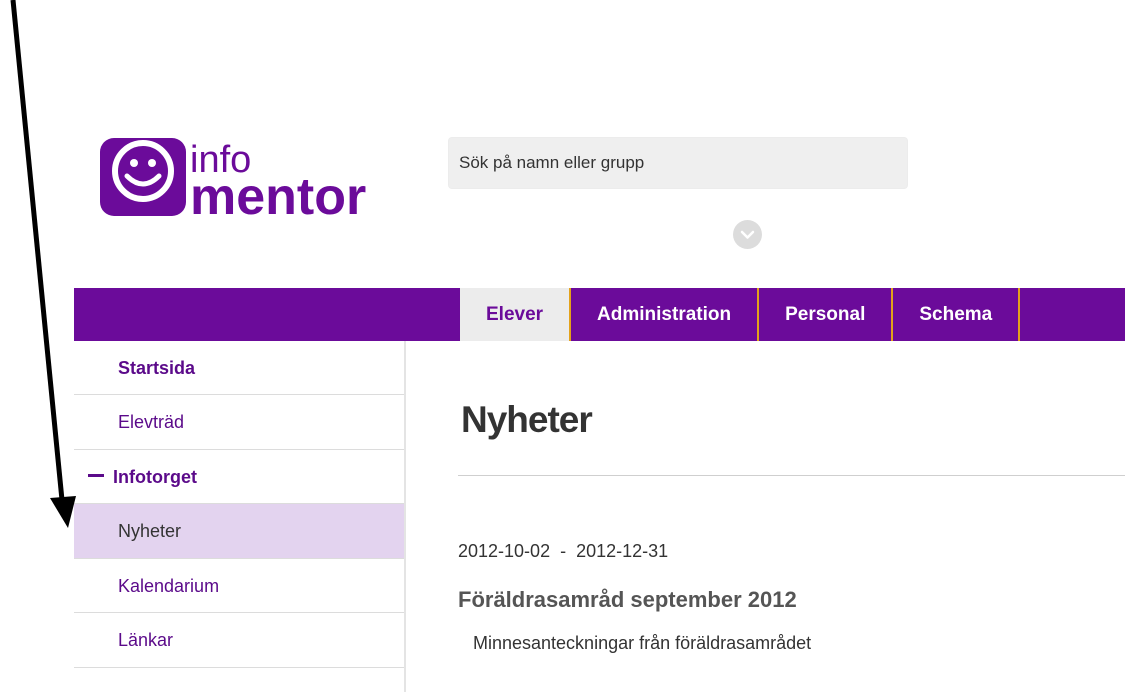 The height and width of the screenshot is (692, 1125). Describe the element at coordinates (146, 640) in the screenshot. I see `sidebar-item-label: Länkar` at that location.